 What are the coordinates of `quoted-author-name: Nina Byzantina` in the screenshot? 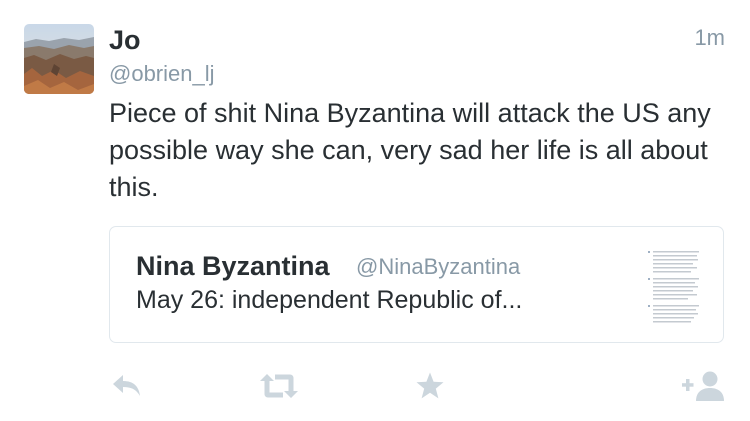 It's located at (233, 266).